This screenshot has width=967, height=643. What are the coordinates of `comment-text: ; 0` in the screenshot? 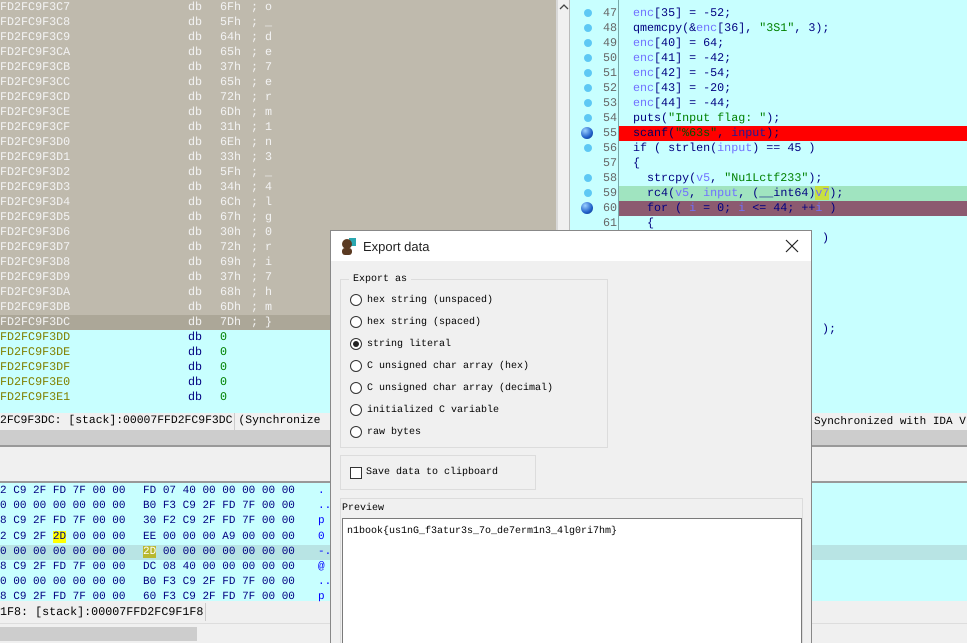 It's located at (261, 232).